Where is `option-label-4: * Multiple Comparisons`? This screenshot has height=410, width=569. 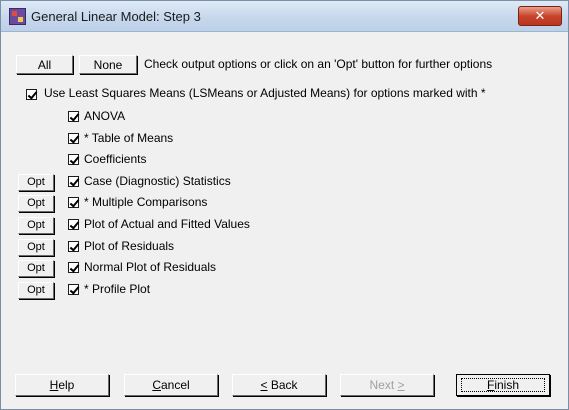
option-label-4: * Multiple Comparisons is located at coordinates (146, 202).